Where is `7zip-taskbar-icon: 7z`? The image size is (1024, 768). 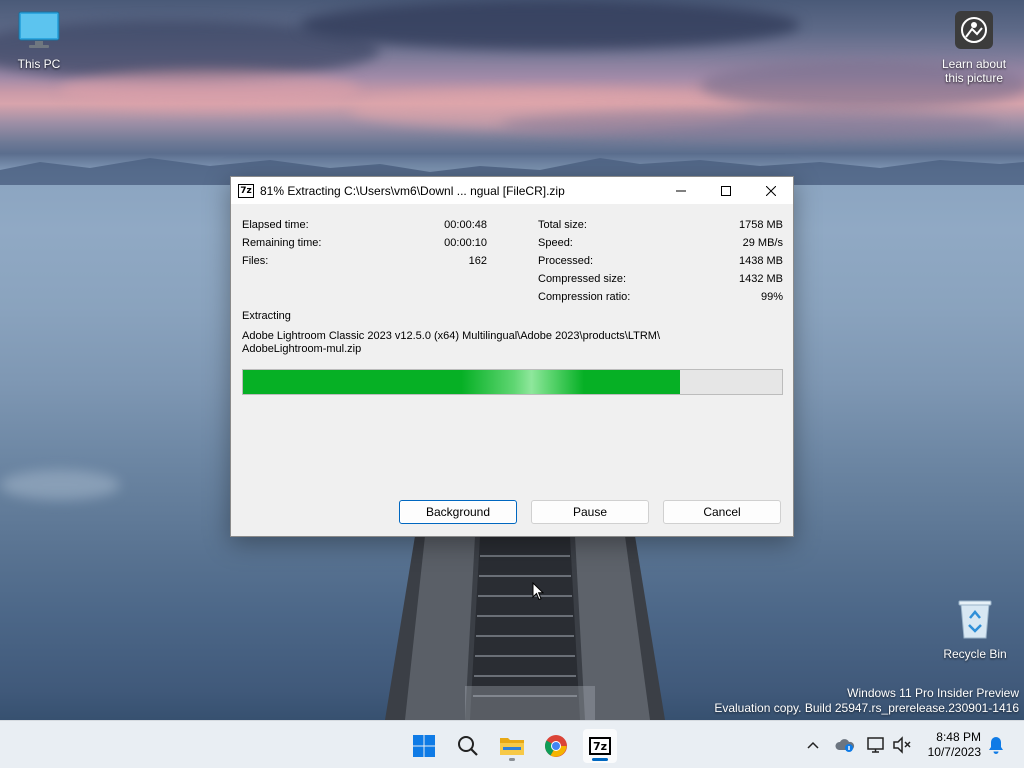 7zip-taskbar-icon: 7z is located at coordinates (600, 746).